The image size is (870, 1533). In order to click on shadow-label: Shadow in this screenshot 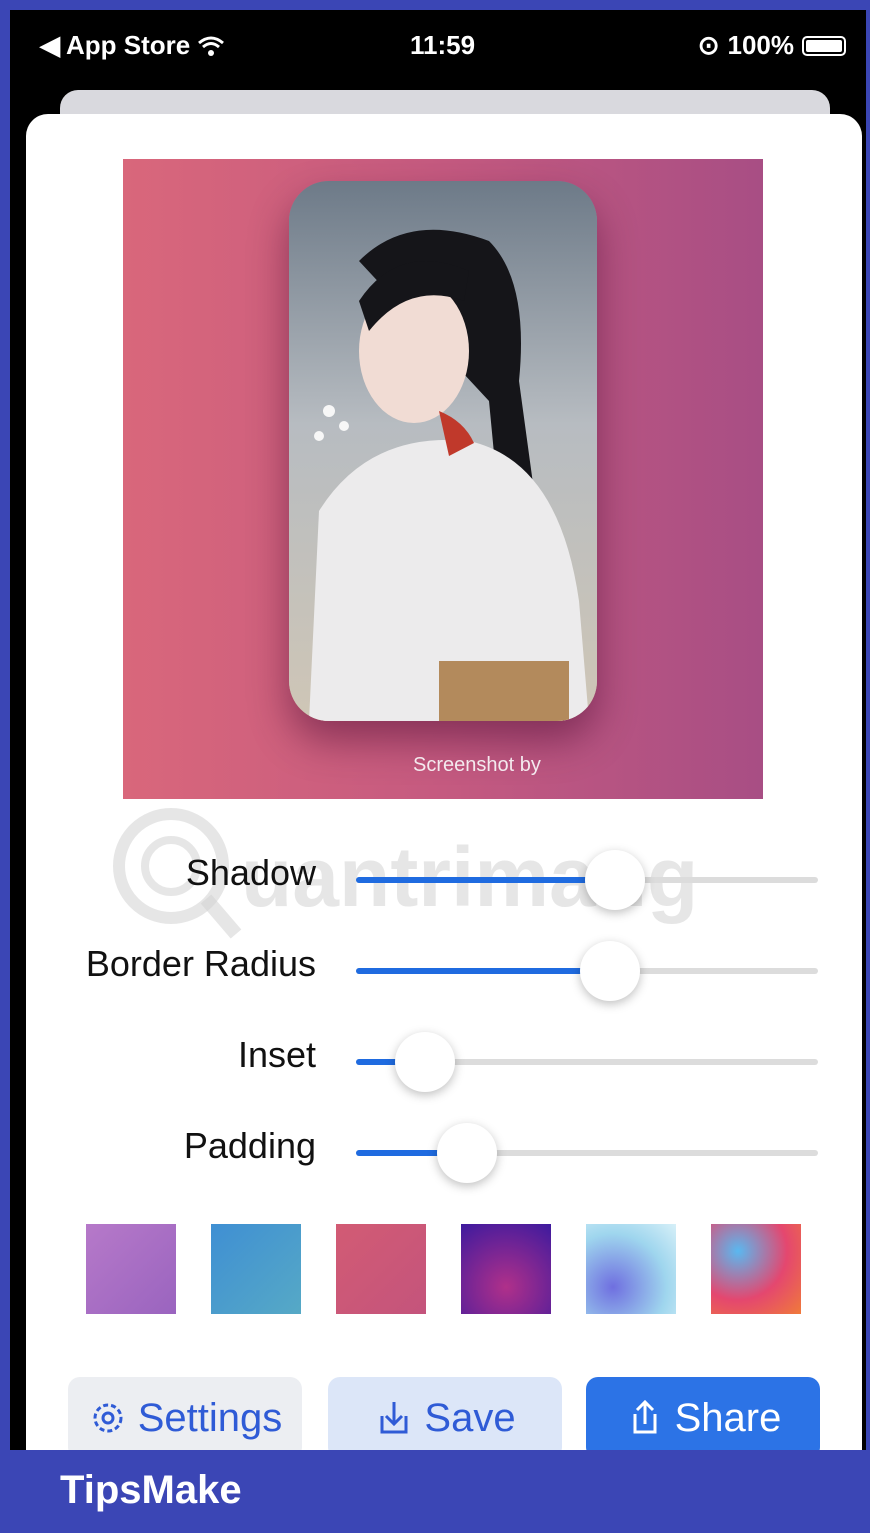, I will do `click(250, 872)`.